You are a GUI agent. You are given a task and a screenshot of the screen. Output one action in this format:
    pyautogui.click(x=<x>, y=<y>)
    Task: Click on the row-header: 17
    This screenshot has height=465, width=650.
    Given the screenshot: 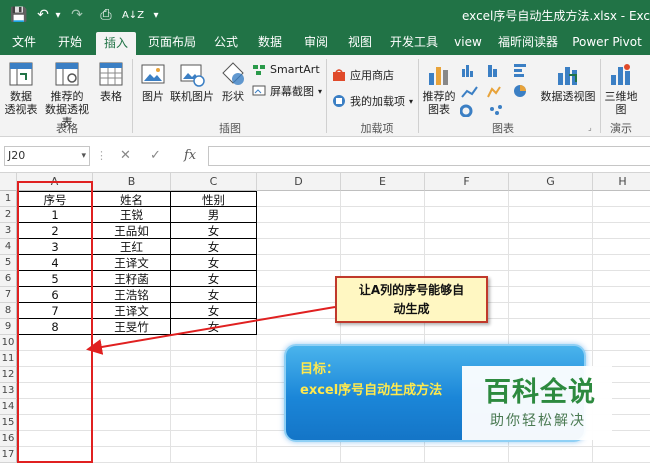 What is the action you would take?
    pyautogui.click(x=8, y=455)
    